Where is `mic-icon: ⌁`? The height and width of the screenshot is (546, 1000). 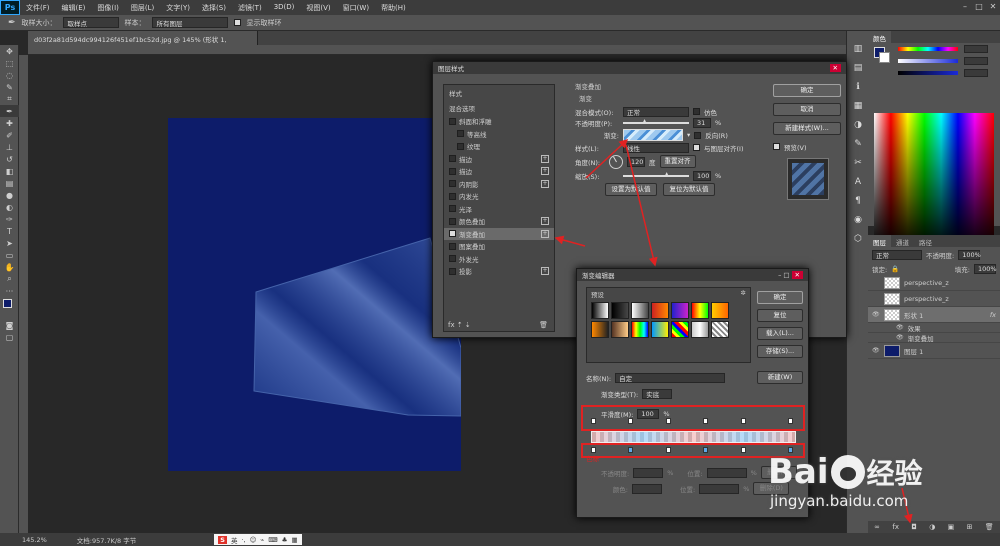 mic-icon: ⌁ is located at coordinates (262, 540).